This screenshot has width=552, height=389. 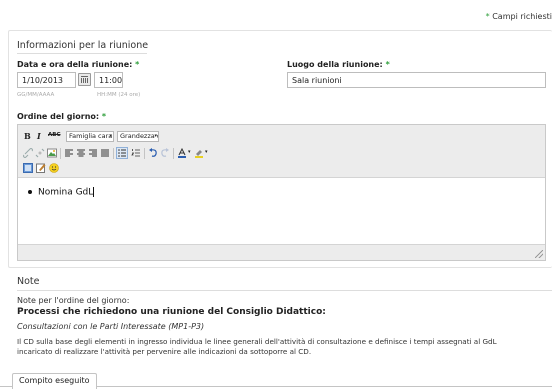 What do you see at coordinates (281, 252) in the screenshot?
I see `editor-statusbar` at bounding box center [281, 252].